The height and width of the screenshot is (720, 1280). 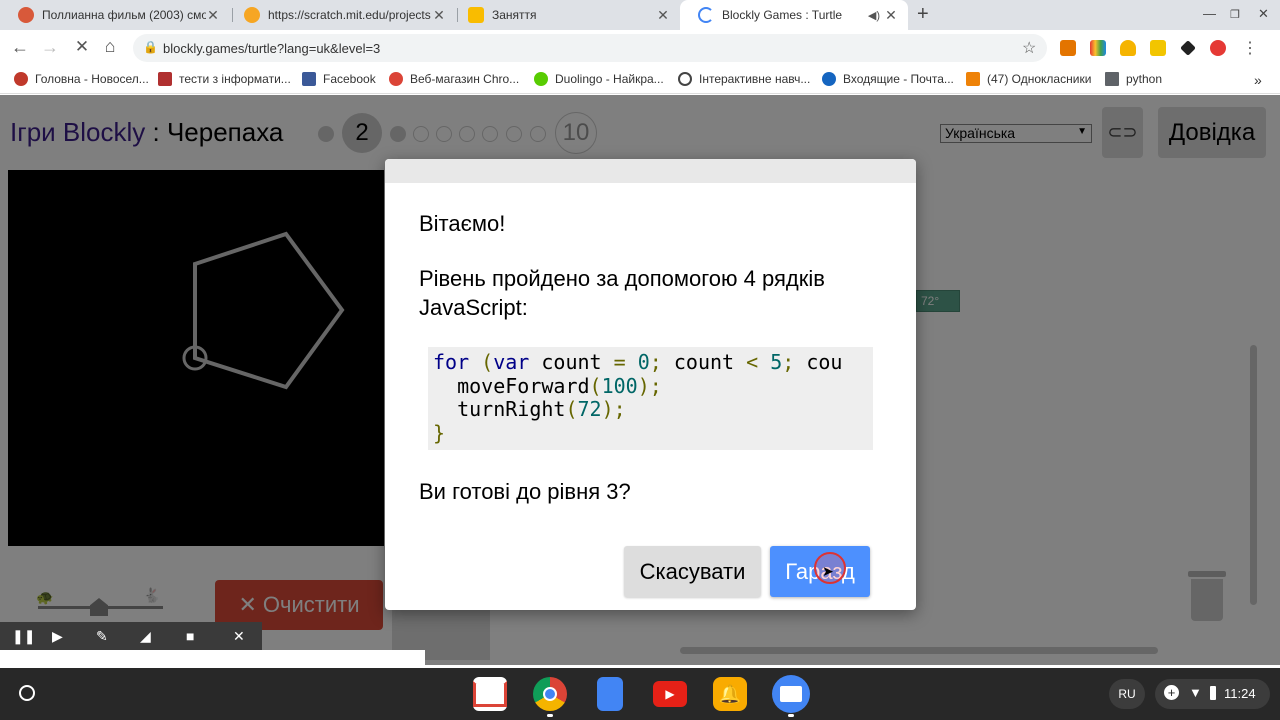 What do you see at coordinates (1263, 14) in the screenshot?
I see `window-close-icon: ✕` at bounding box center [1263, 14].